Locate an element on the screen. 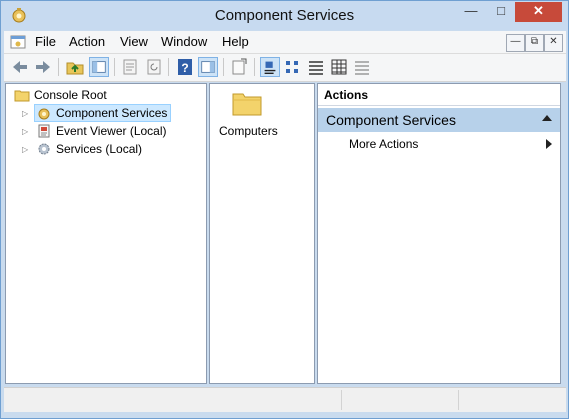 This screenshot has width=569, height=419. help-icon: ? is located at coordinates (185, 67).